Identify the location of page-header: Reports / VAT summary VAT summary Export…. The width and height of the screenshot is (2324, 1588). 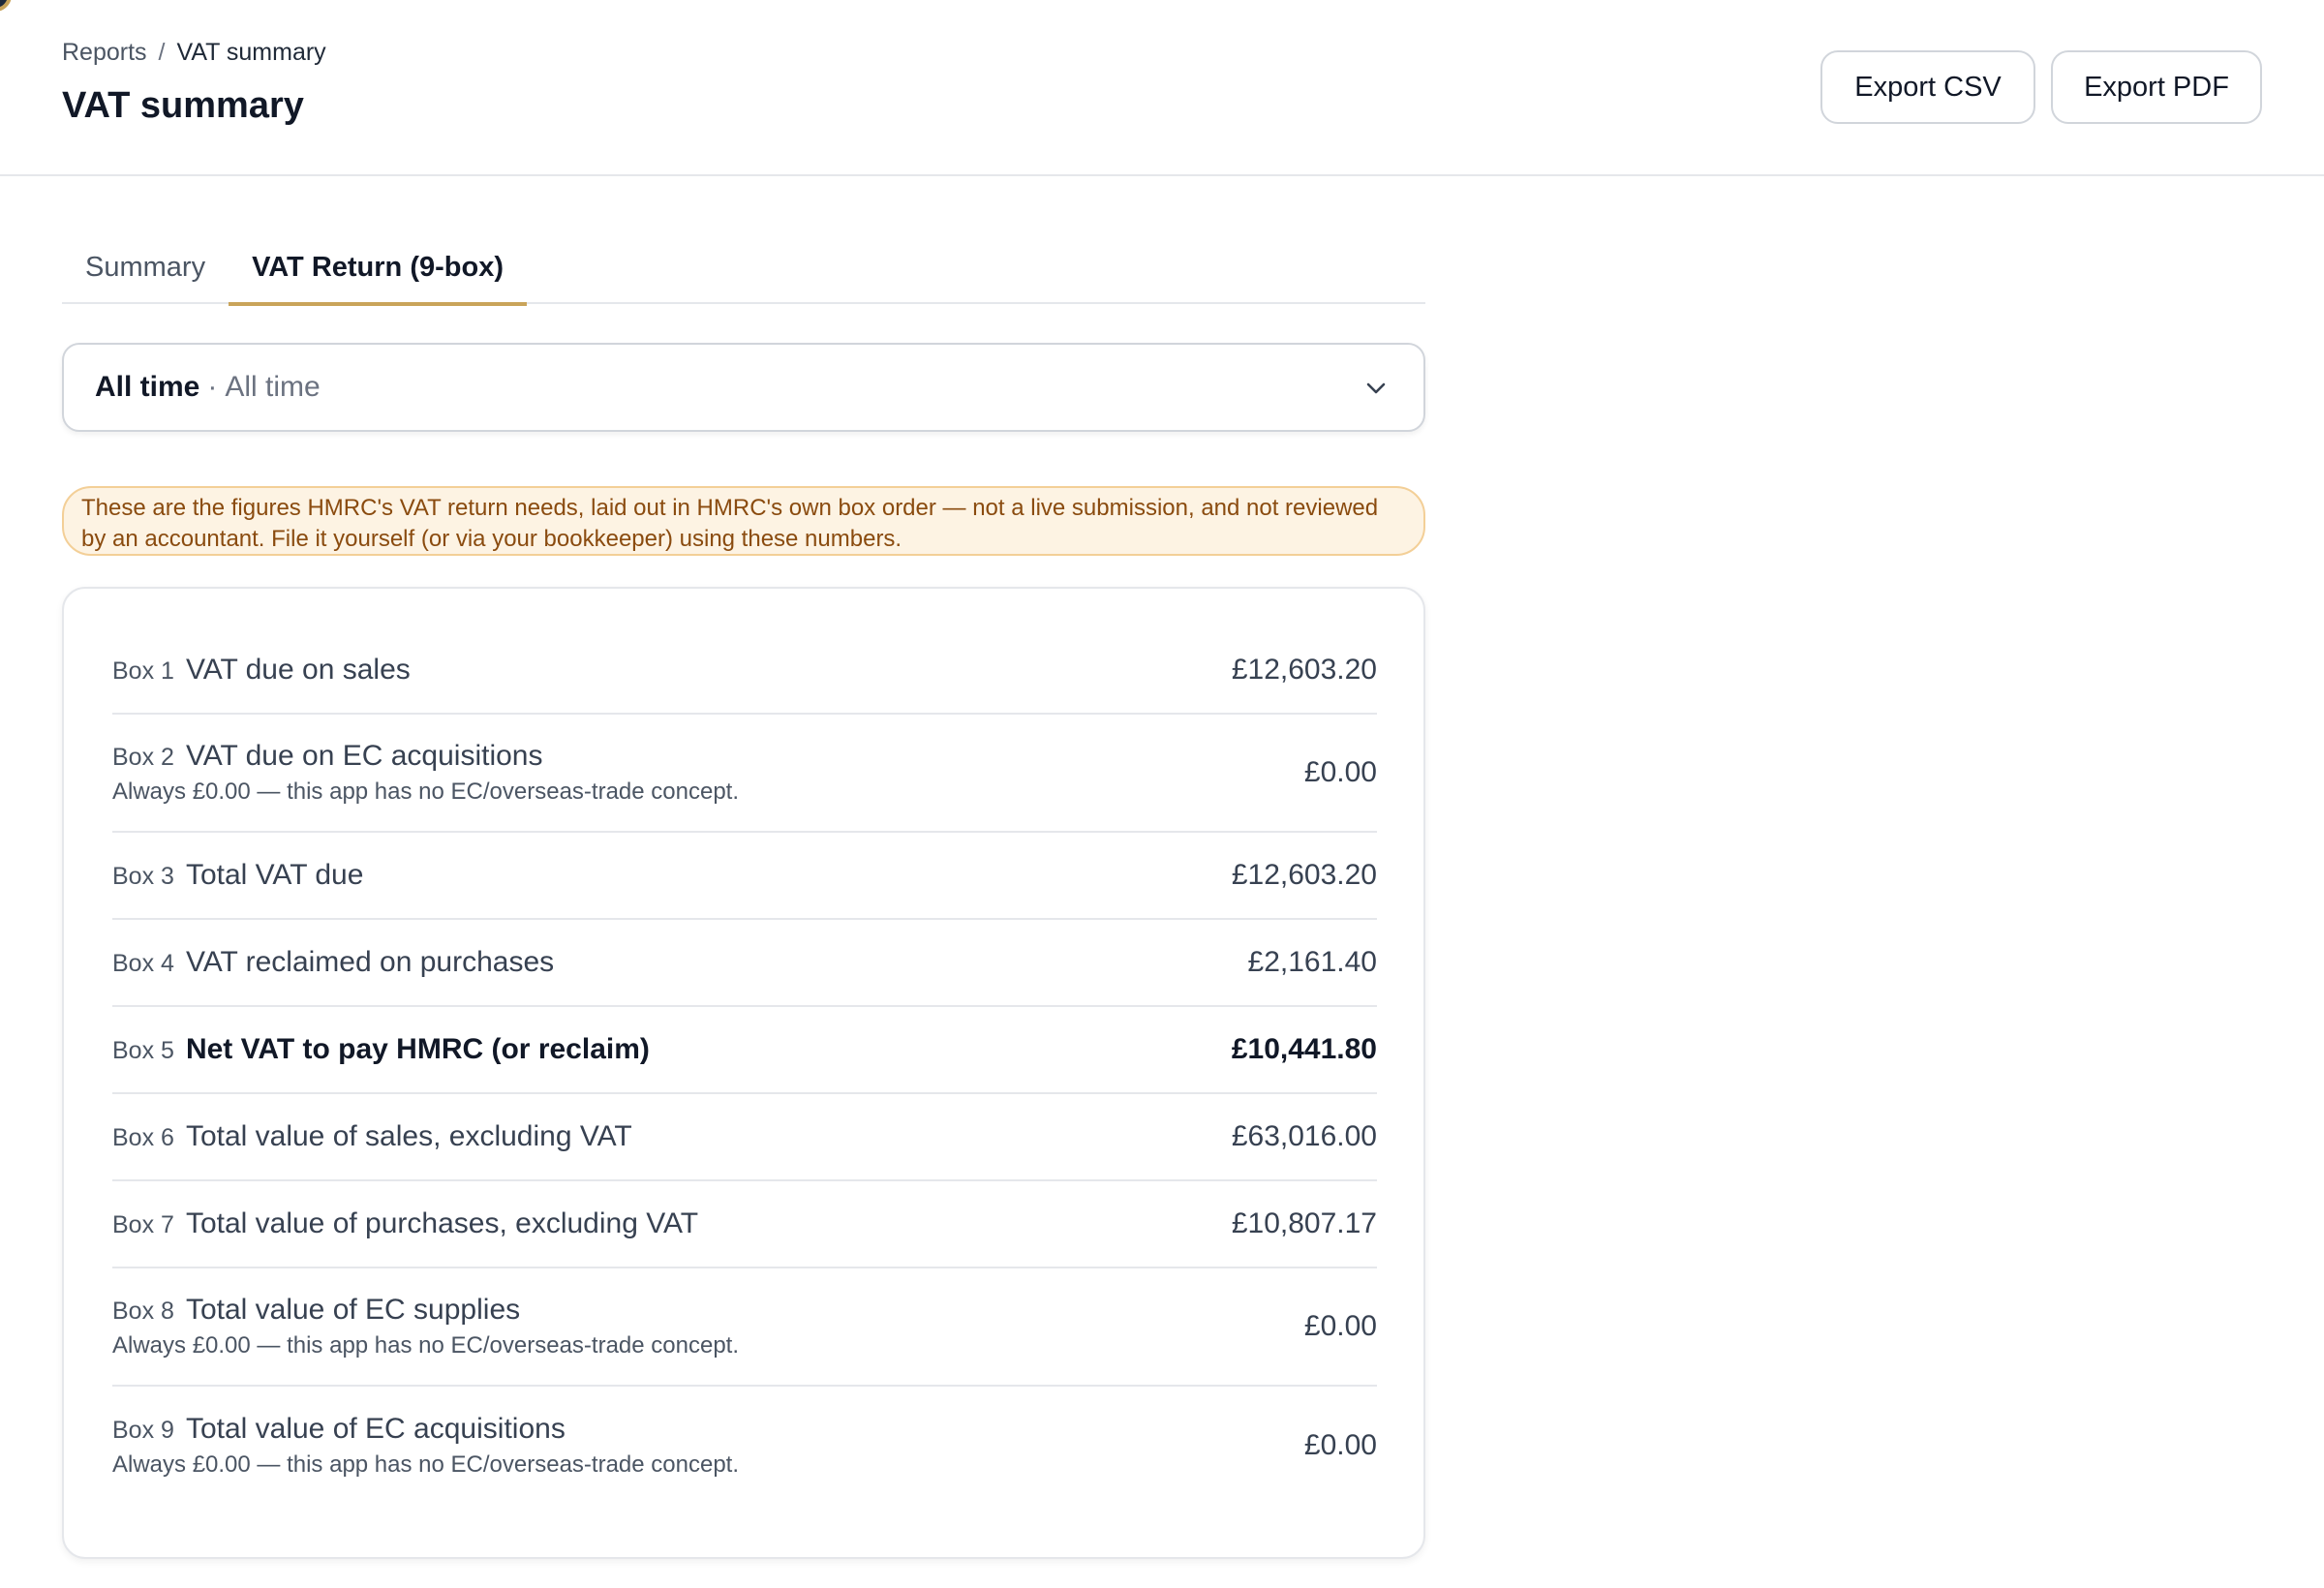
(1162, 88).